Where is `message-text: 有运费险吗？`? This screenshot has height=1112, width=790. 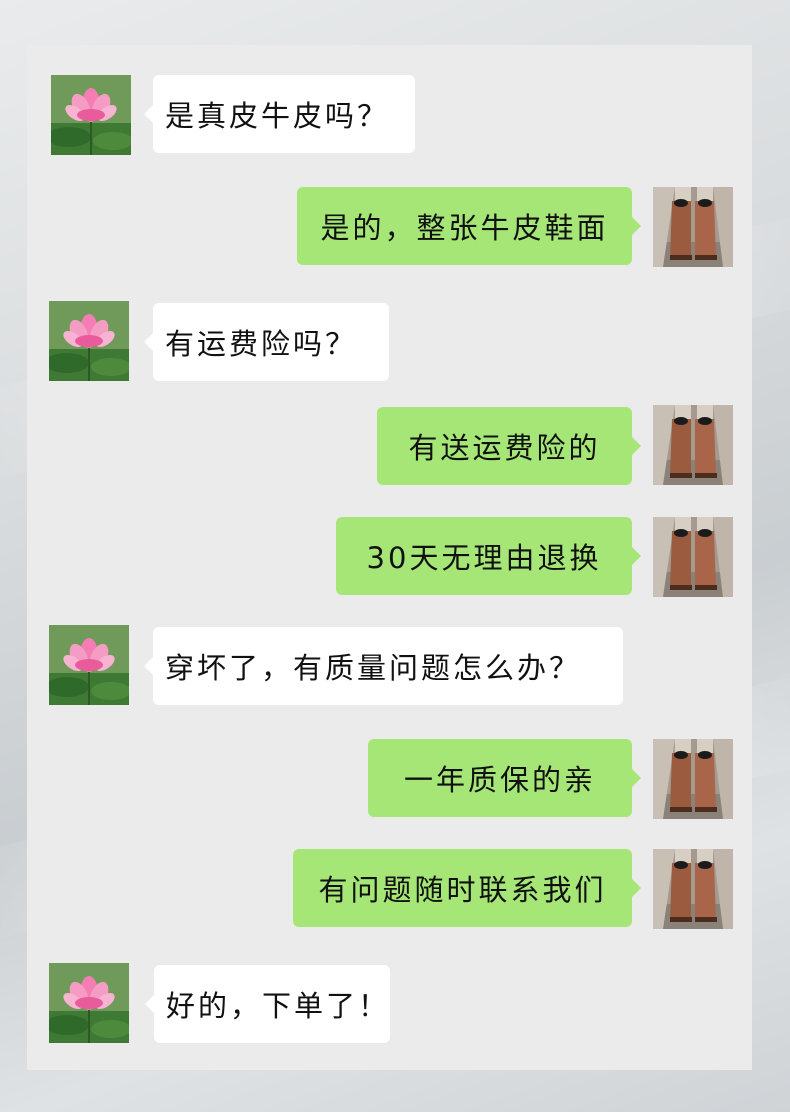
message-text: 有运费险吗？ is located at coordinates (261, 344).